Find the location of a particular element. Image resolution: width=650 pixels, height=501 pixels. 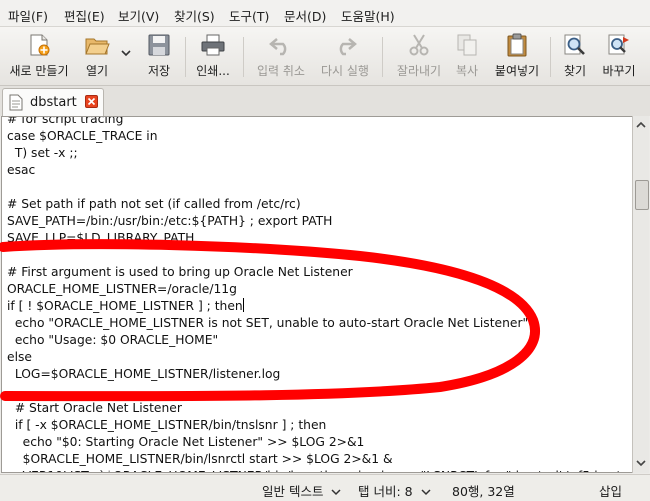

text-cursor is located at coordinates (243, 305).